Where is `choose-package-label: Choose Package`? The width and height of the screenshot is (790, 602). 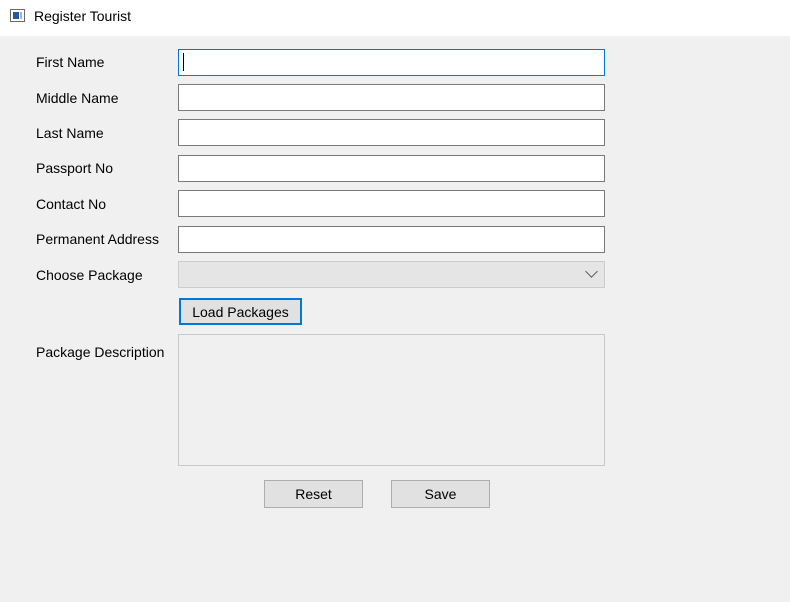 choose-package-label: Choose Package is located at coordinates (89, 275).